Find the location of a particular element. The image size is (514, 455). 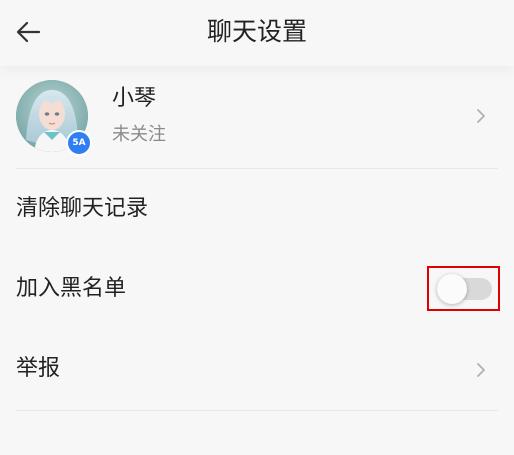

profile-name: 小琴 is located at coordinates (134, 98).